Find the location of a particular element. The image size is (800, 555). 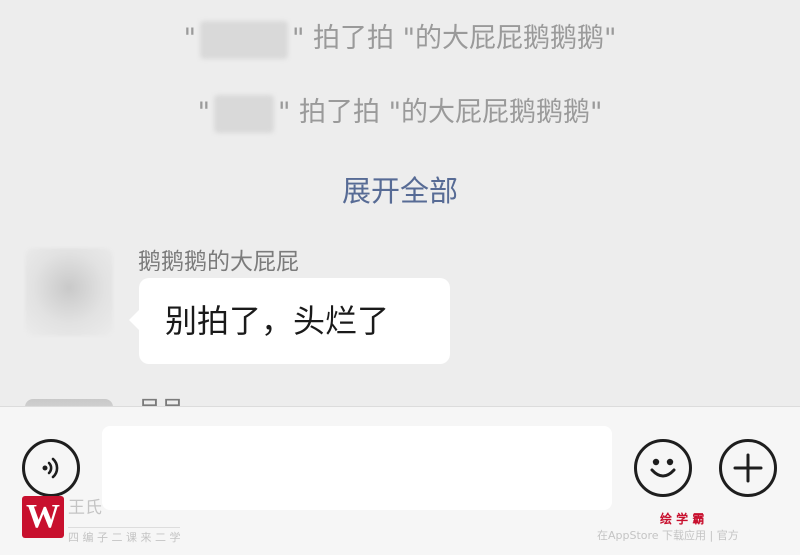

expand-all-link: 展开全部 is located at coordinates (400, 189).